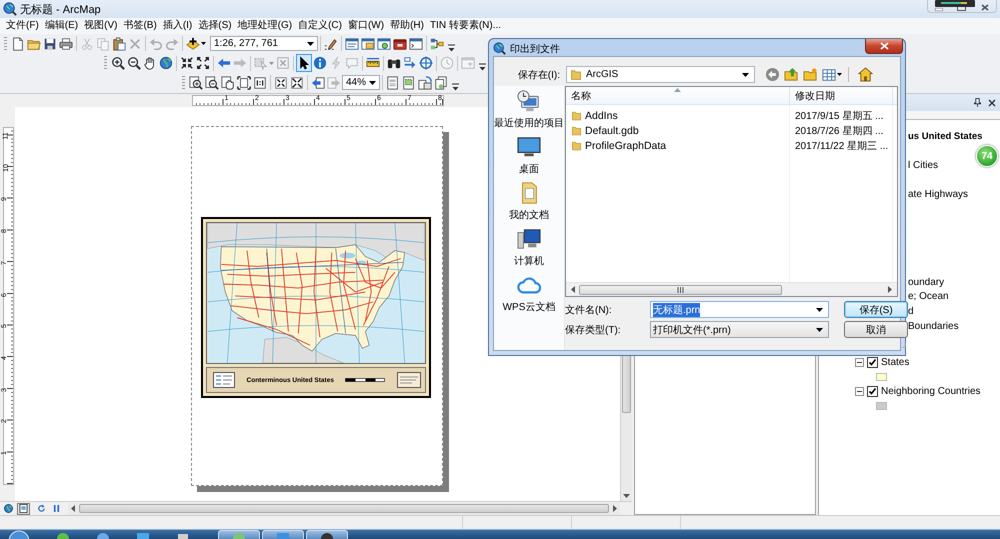 This screenshot has height=539, width=1000. I want to click on pointer-arrow-button, so click(304, 63).